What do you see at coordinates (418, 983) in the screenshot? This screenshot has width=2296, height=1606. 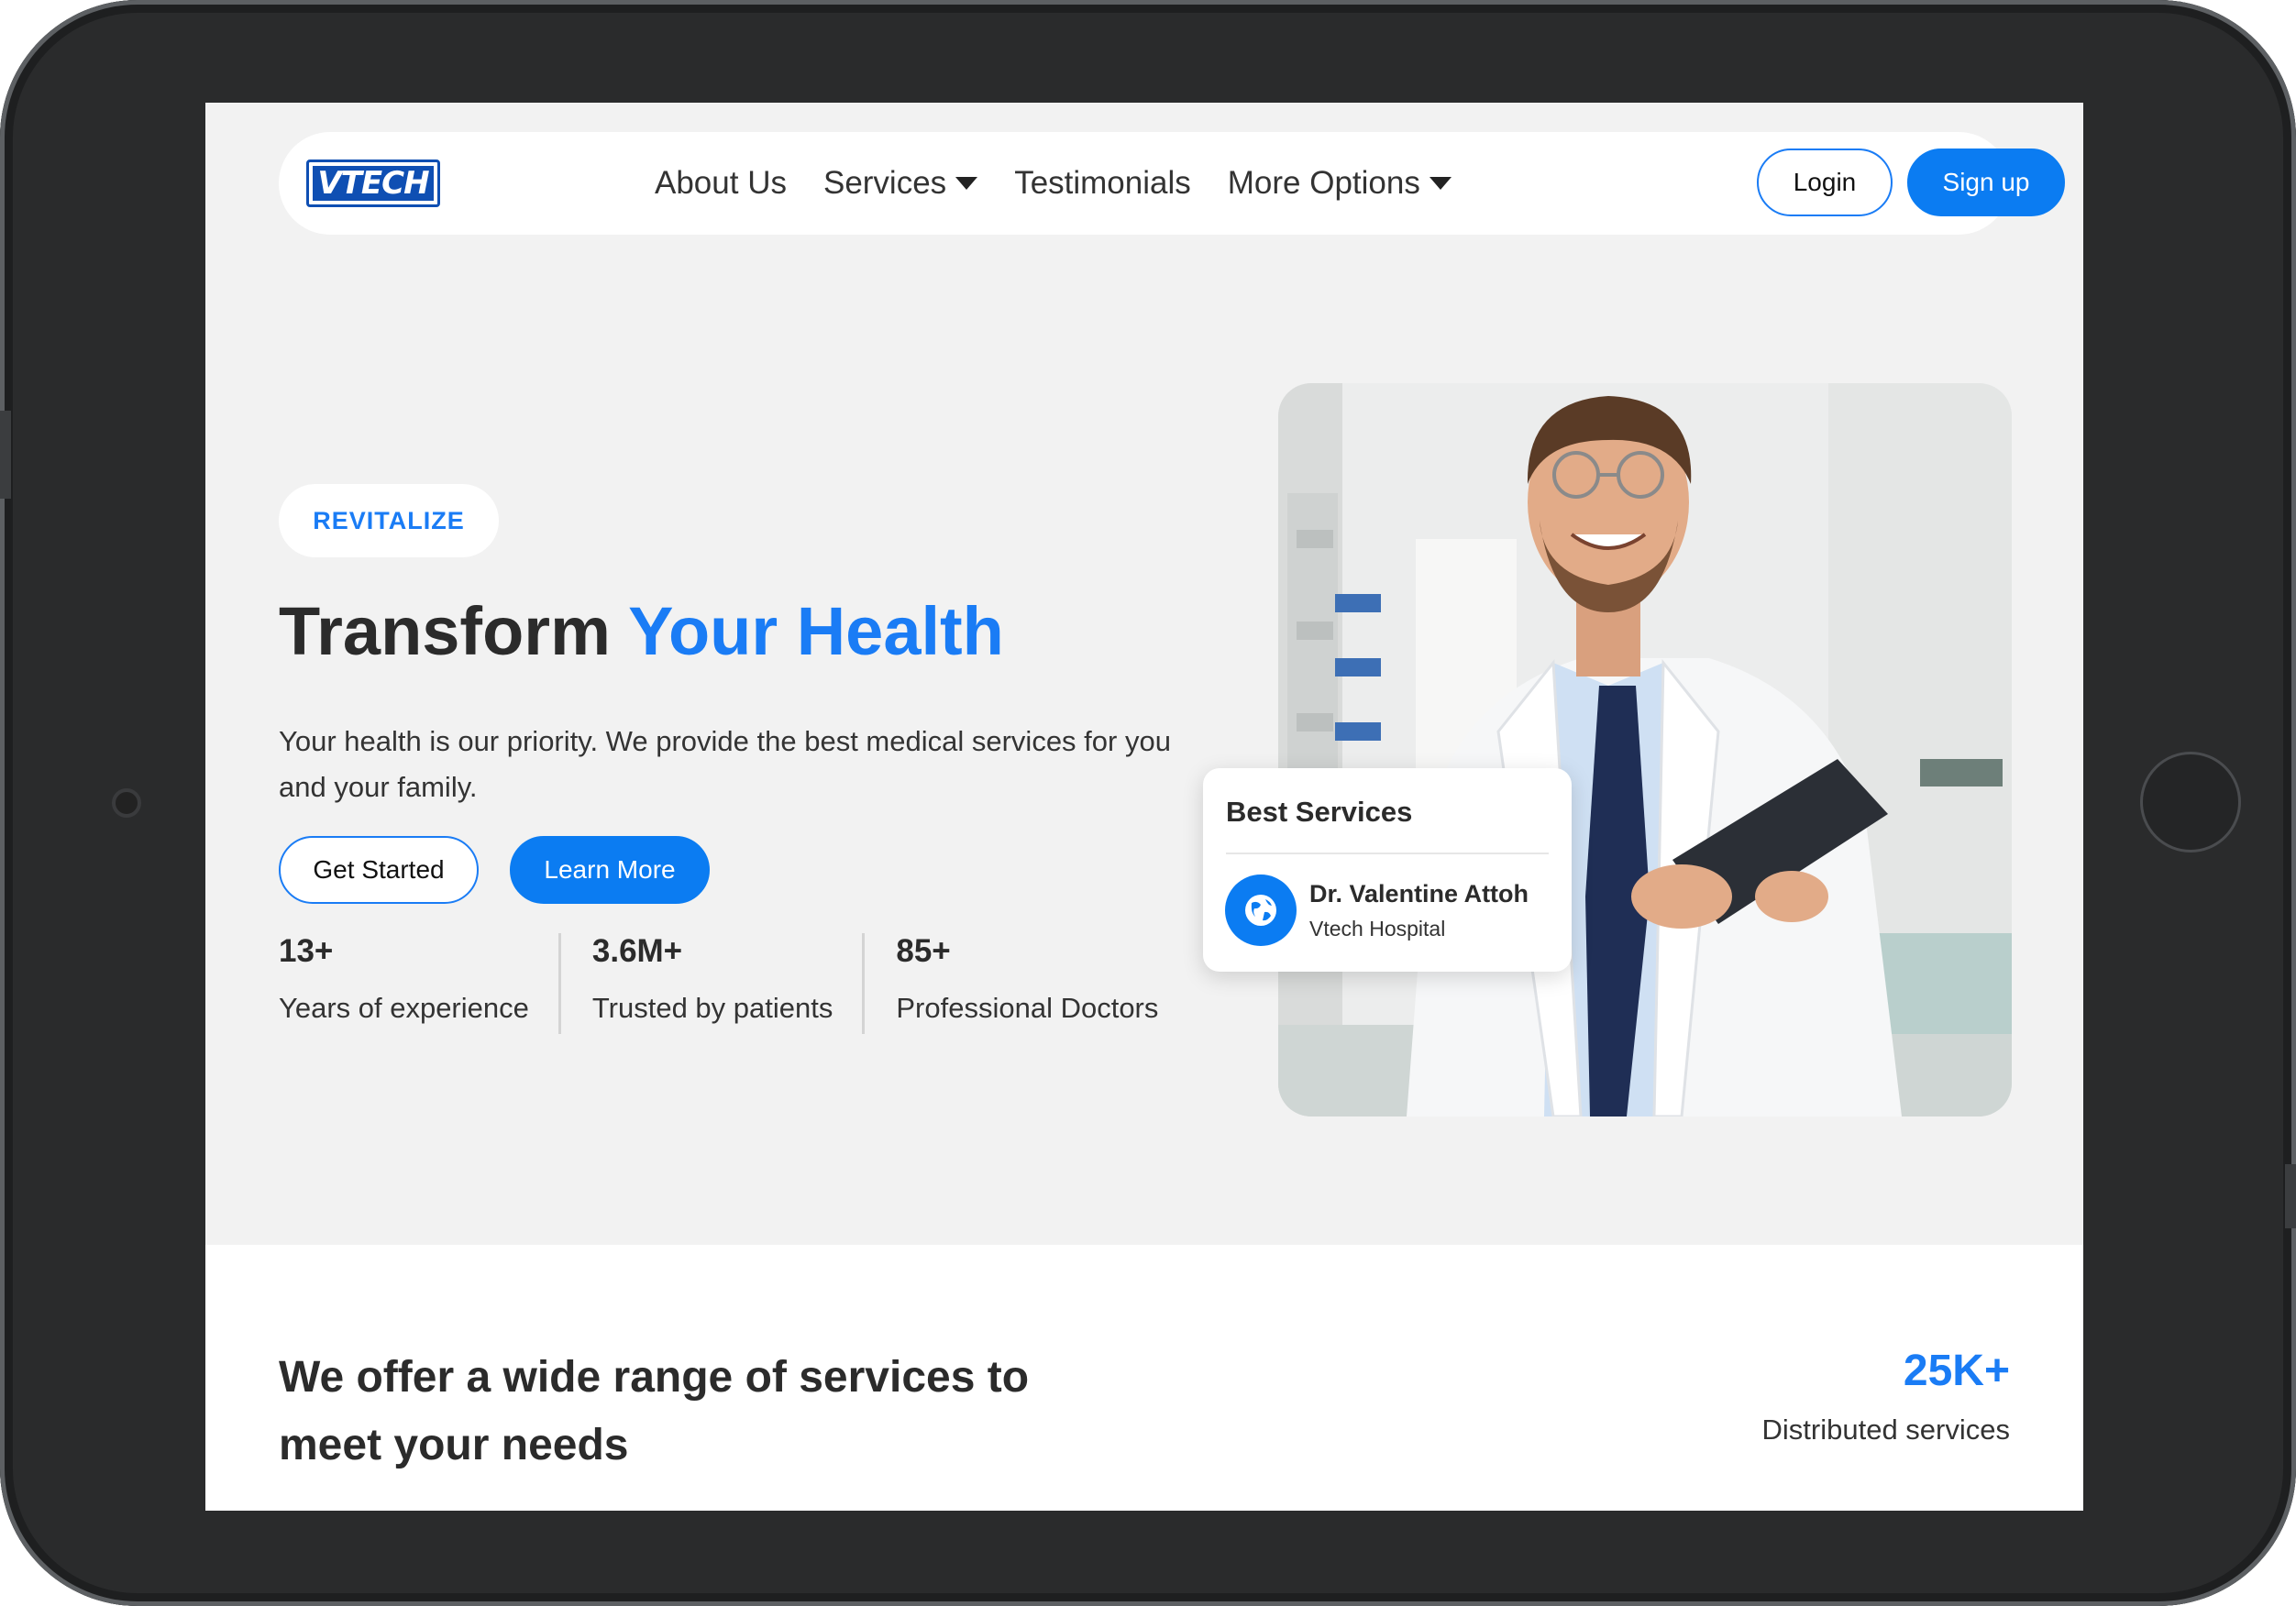 I see `stat-experience: 13+ Years of experience` at bounding box center [418, 983].